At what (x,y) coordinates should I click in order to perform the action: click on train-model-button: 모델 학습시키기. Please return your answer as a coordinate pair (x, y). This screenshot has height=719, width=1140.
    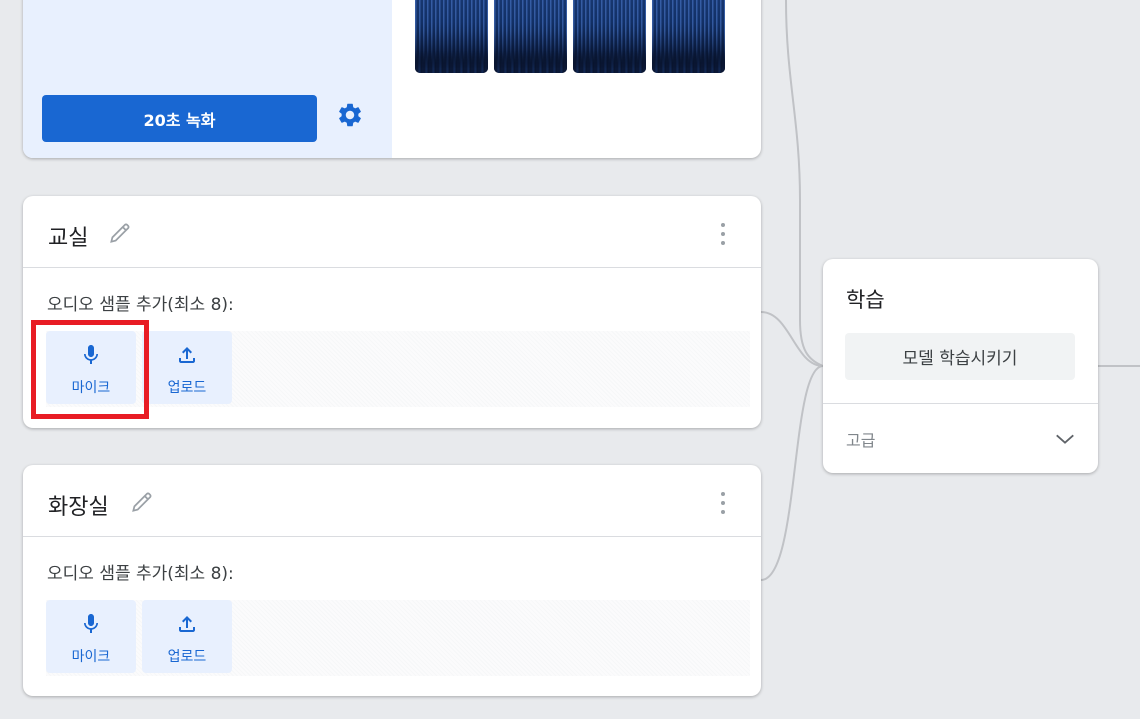
    Looking at the image, I should click on (960, 356).